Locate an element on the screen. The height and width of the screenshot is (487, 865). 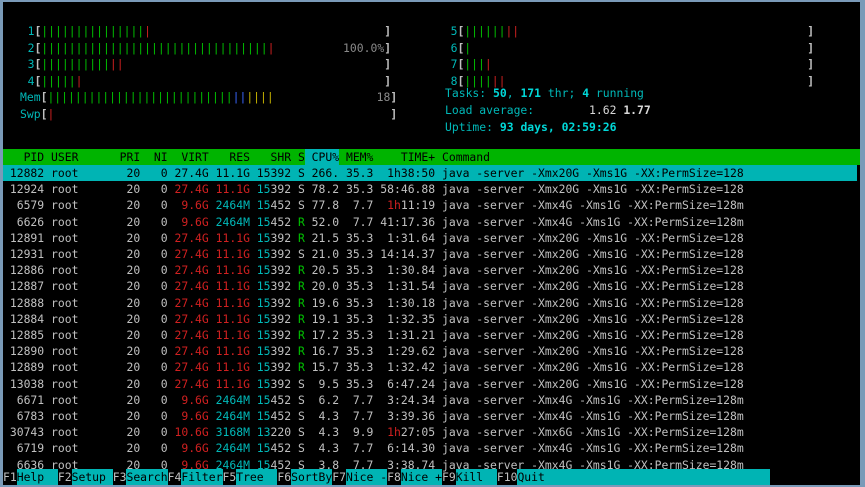
column-header-cpu: CPU% is located at coordinates (322, 157).